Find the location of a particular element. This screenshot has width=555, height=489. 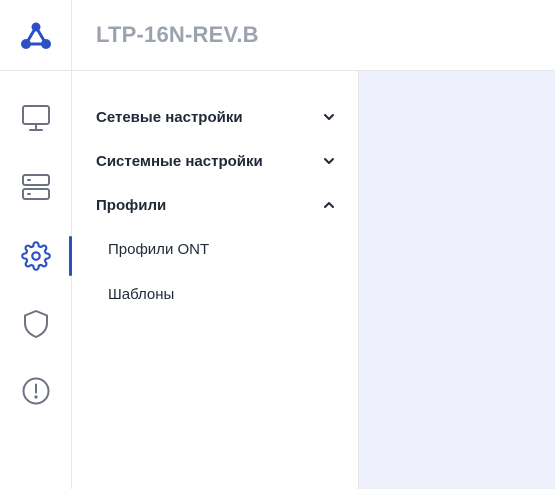

icon-rail is located at coordinates (36, 280).